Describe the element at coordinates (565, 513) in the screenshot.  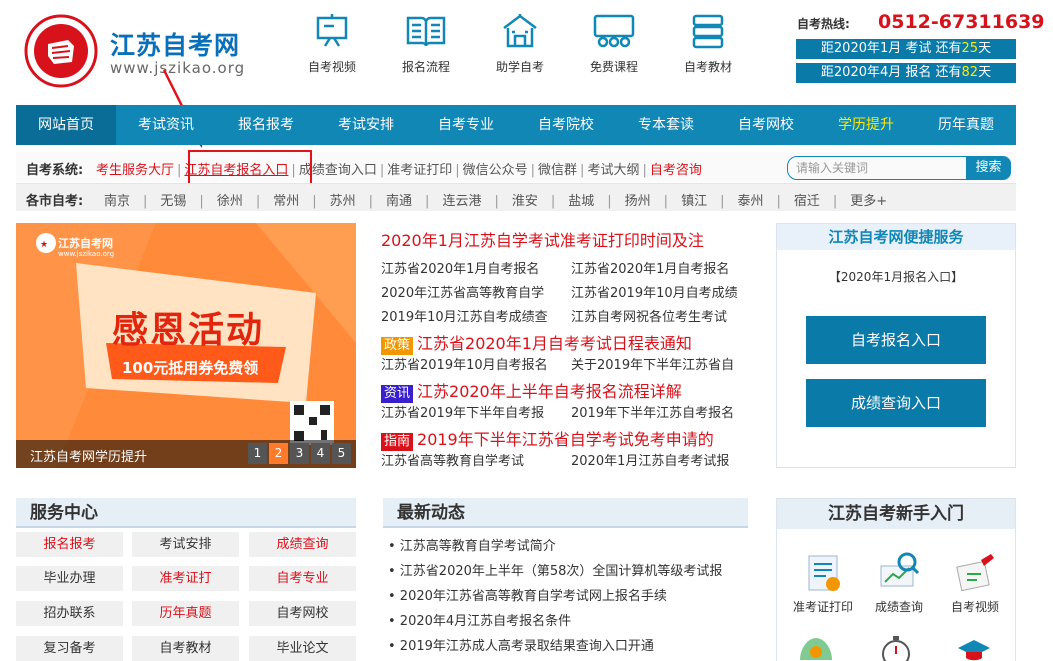
I see `latest-news-title: 最新动态` at that location.